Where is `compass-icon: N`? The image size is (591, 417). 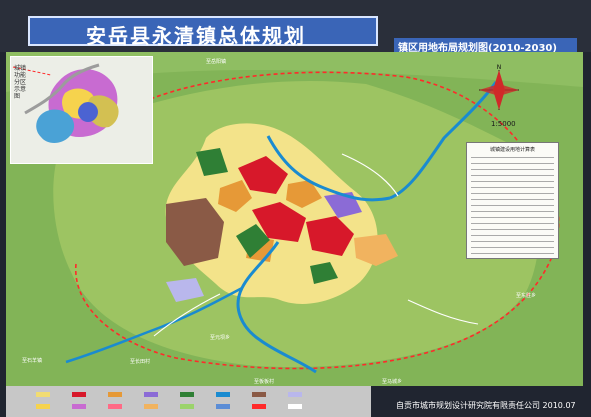
compass-icon: N is located at coordinates (499, 87).